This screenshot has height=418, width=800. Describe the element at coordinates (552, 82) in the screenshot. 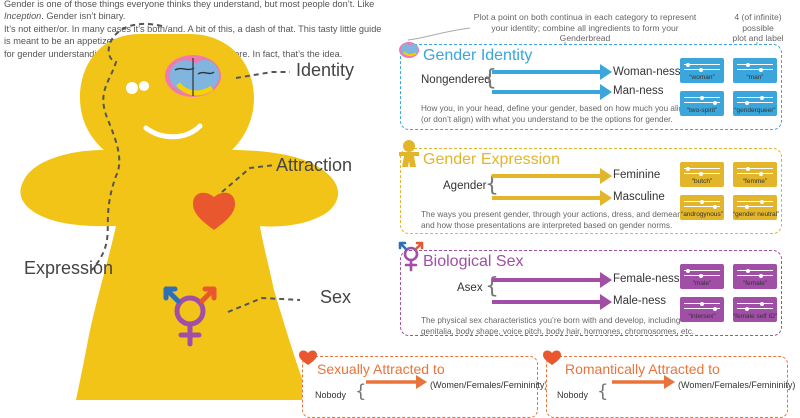

I see `gender-identity-arrows` at that location.